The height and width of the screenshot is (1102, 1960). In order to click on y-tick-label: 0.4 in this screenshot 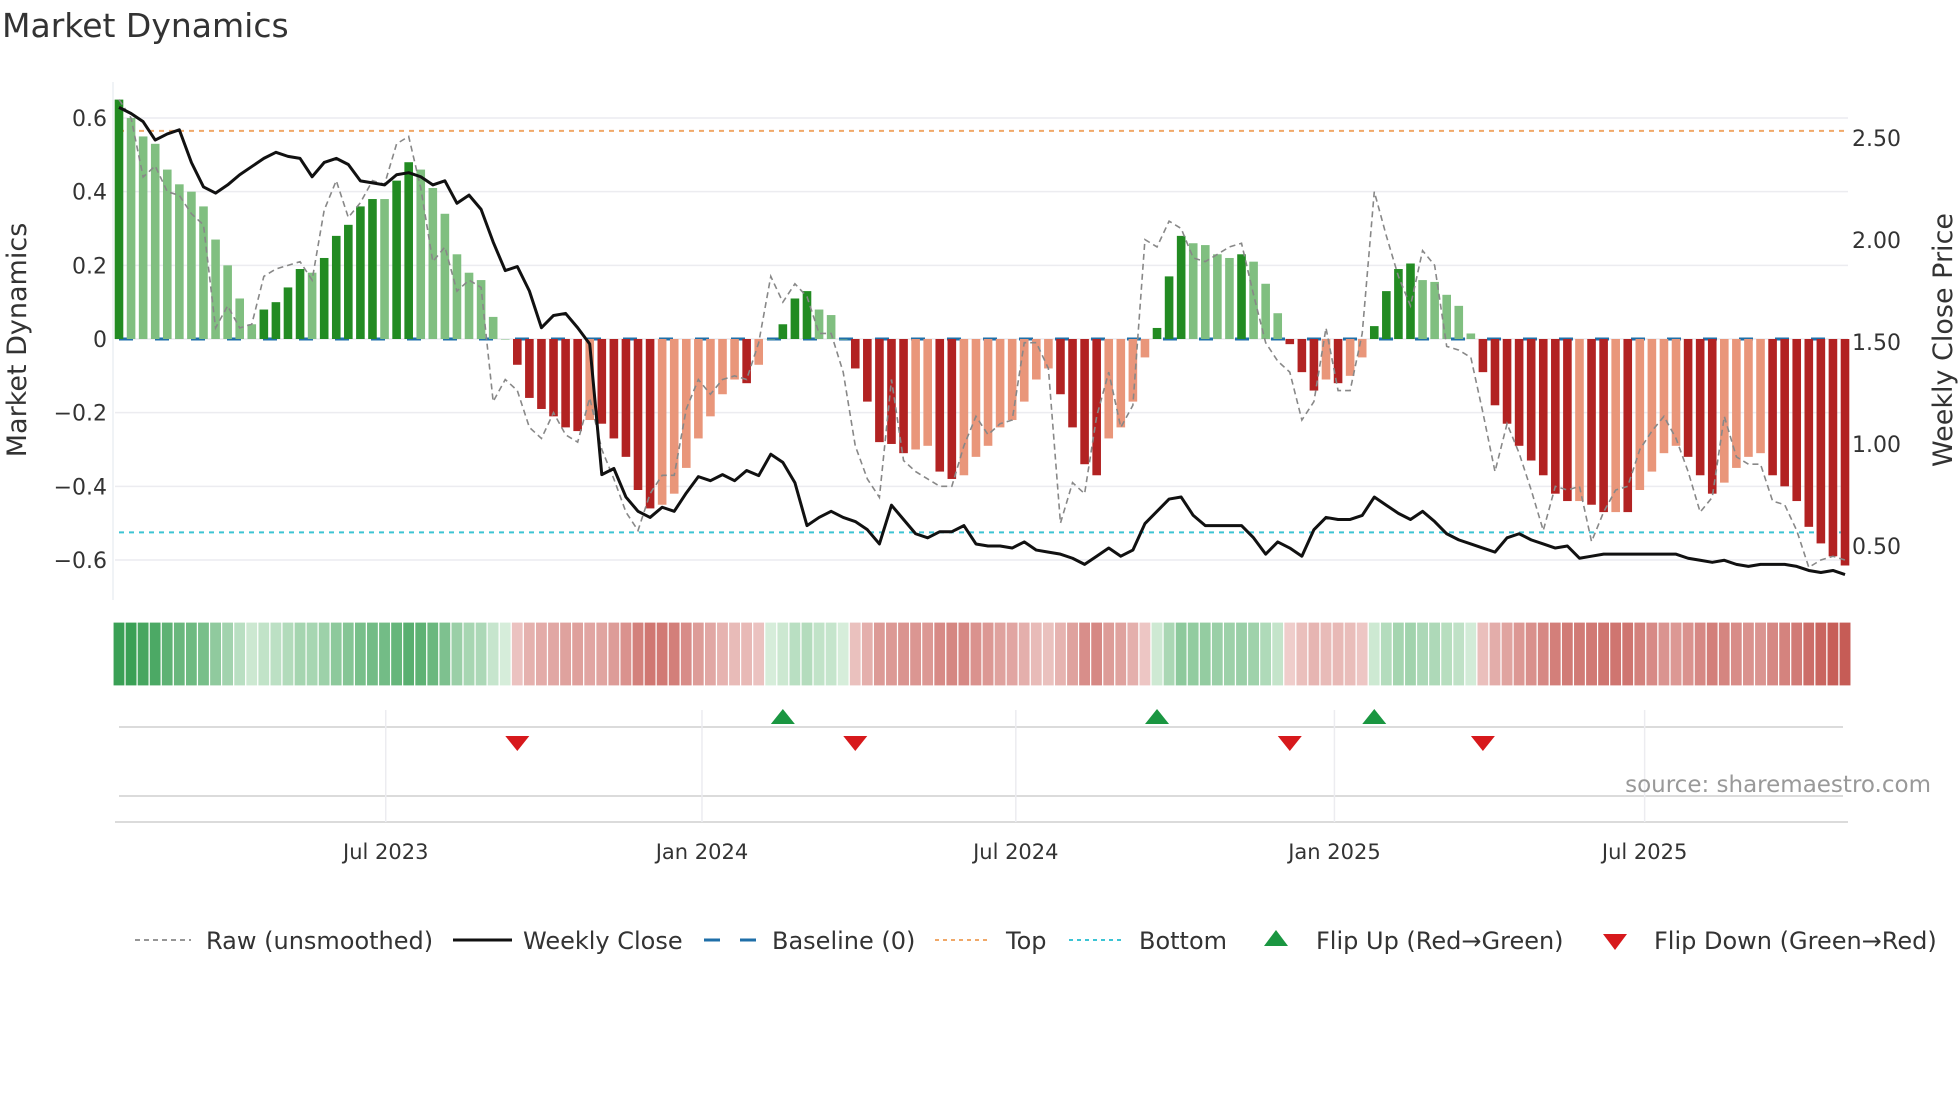, I will do `click(89, 193)`.